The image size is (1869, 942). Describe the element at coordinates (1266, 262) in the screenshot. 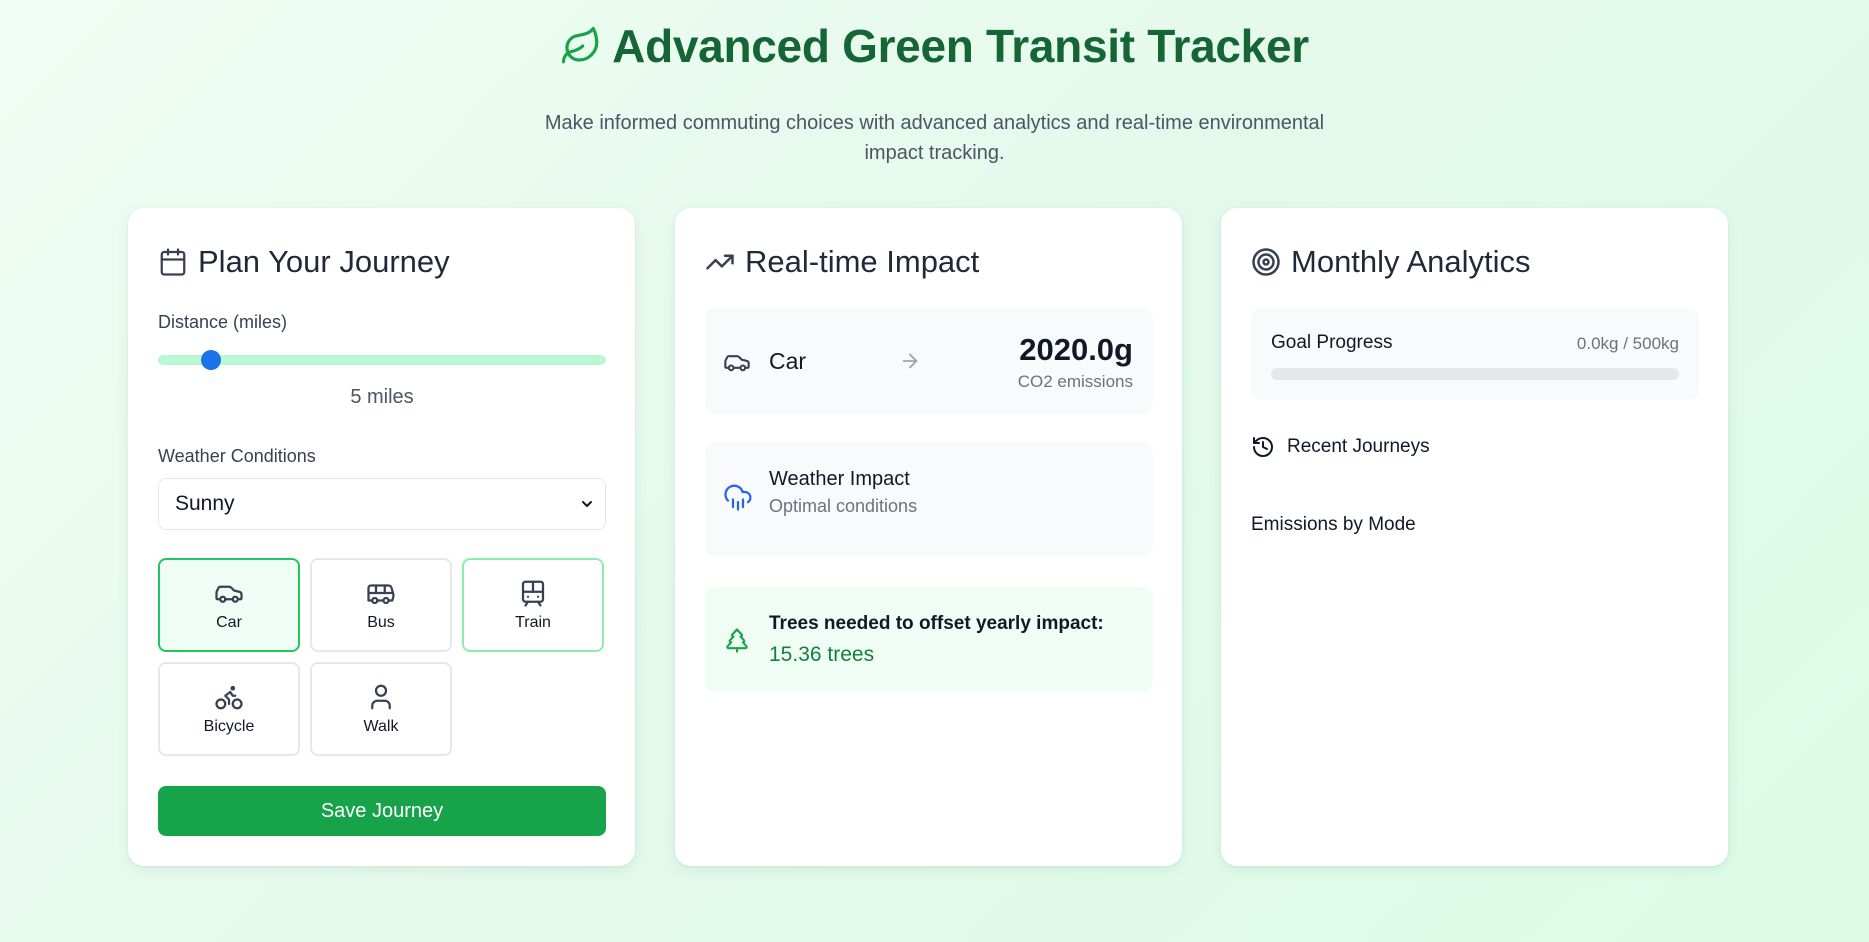

I see `target-icon` at that location.